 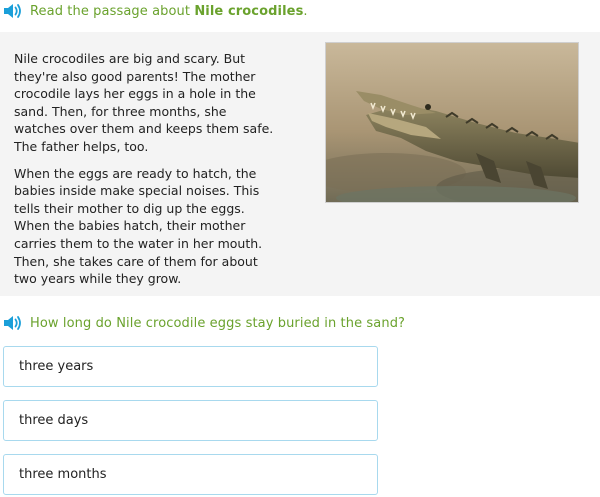 What do you see at coordinates (54, 420) in the screenshot?
I see `choice-label: three days` at bounding box center [54, 420].